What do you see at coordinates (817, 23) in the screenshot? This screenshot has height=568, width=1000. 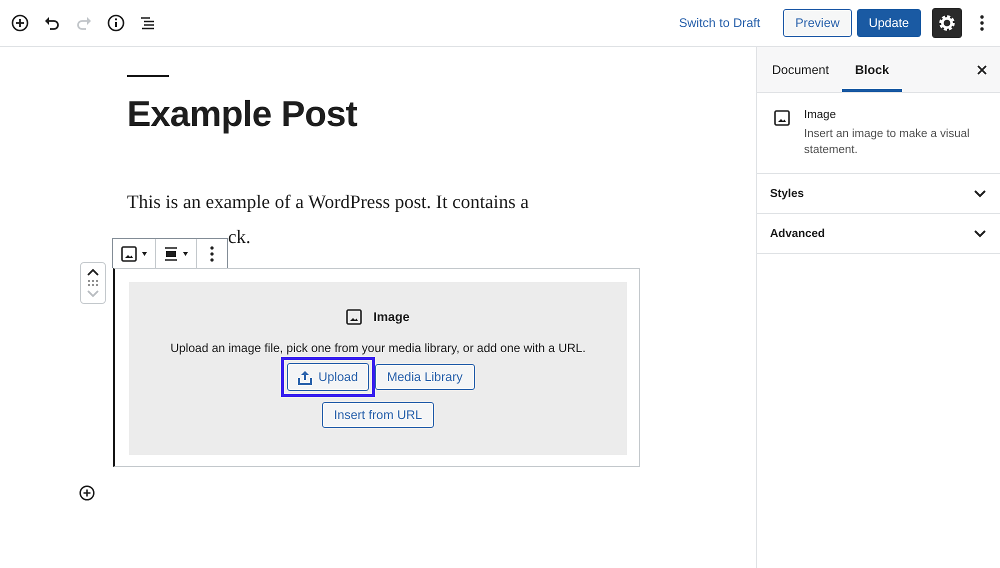 I see `preview-button: Preview` at bounding box center [817, 23].